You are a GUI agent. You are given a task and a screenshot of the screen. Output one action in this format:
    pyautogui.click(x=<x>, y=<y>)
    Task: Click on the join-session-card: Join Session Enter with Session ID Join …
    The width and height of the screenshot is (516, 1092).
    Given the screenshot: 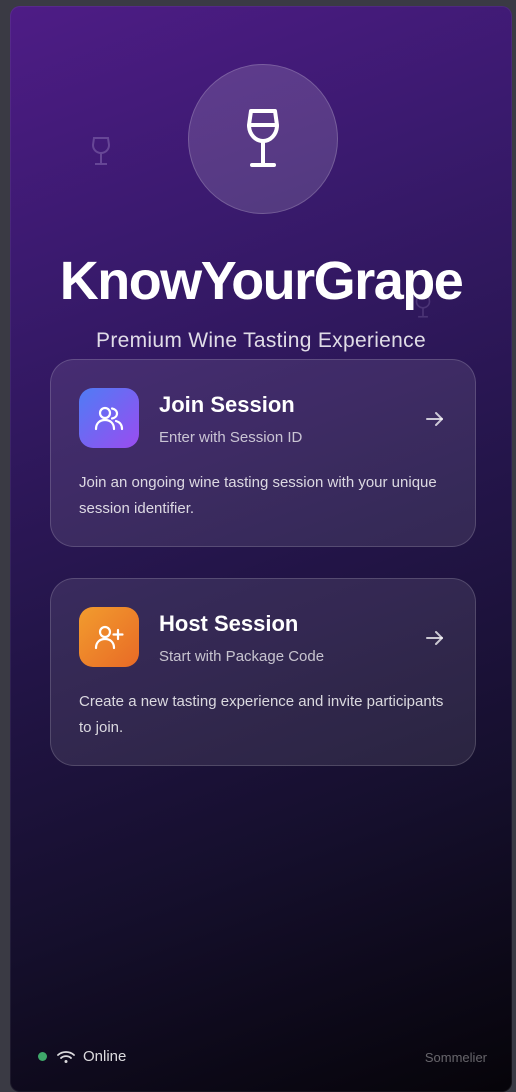 What is the action you would take?
    pyautogui.click(x=263, y=453)
    